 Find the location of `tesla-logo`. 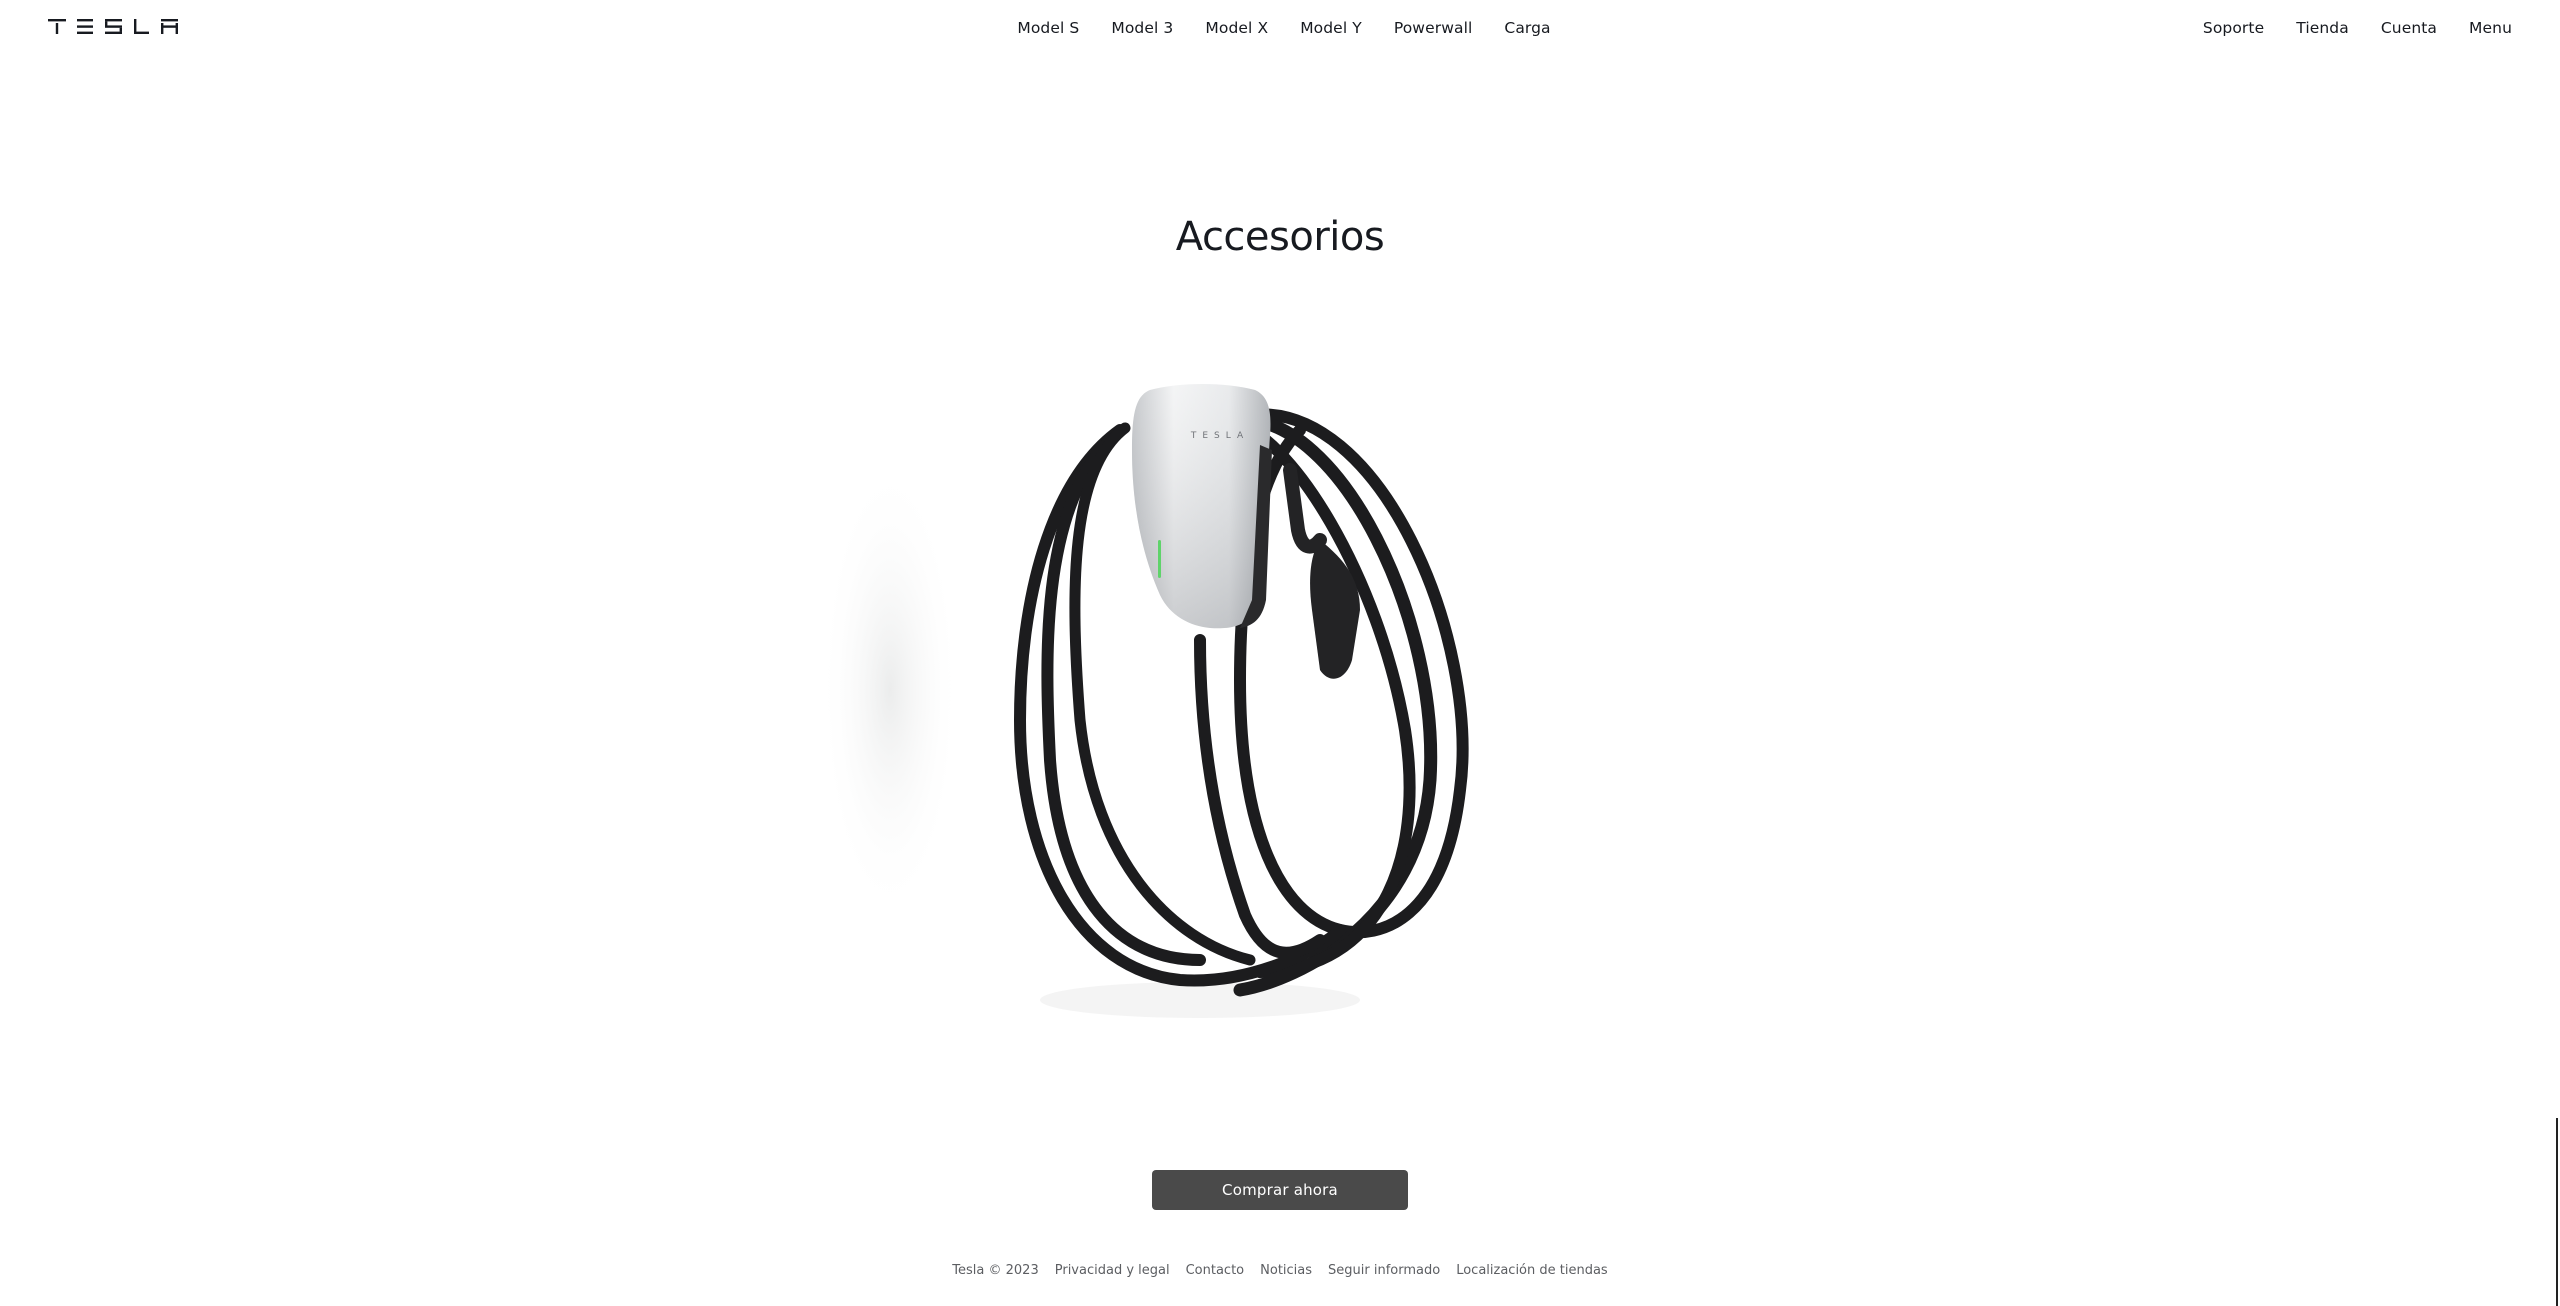

tesla-logo is located at coordinates (113, 27).